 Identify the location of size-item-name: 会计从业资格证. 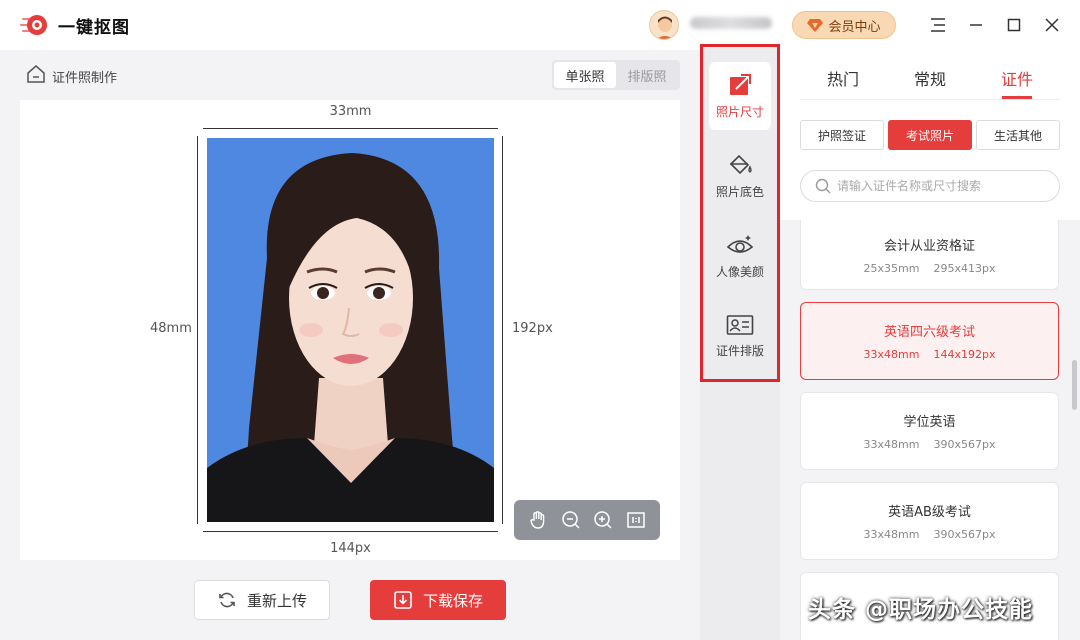
(929, 246).